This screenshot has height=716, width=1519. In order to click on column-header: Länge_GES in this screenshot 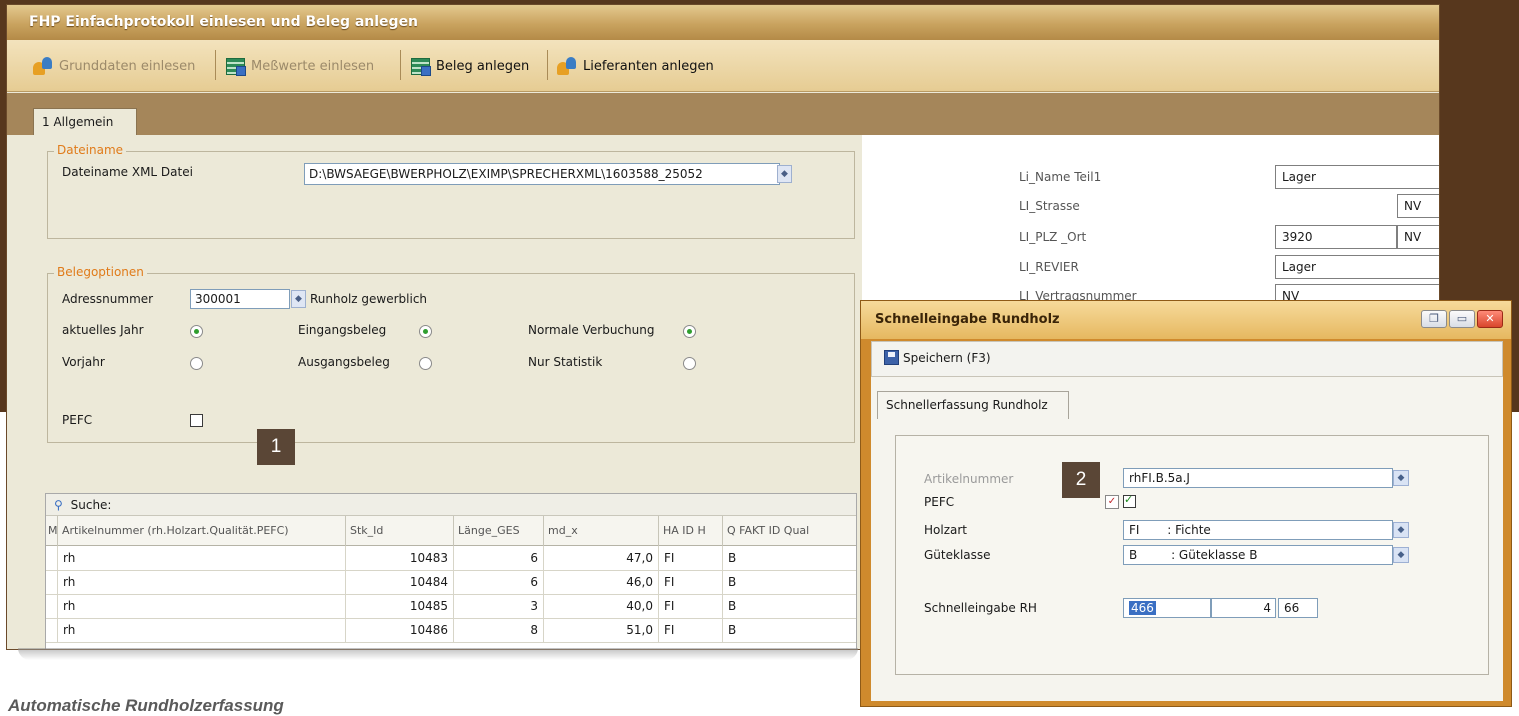, I will do `click(499, 531)`.